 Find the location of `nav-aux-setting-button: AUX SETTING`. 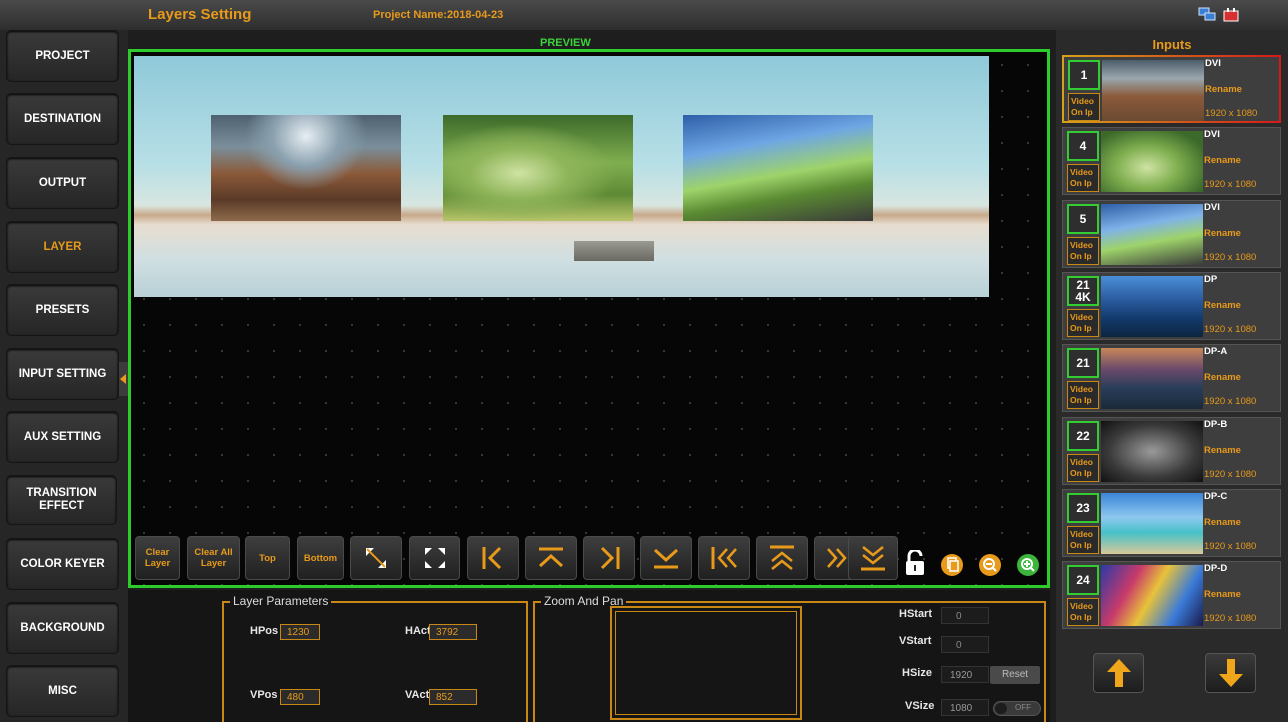

nav-aux-setting-button: AUX SETTING is located at coordinates (62, 437).